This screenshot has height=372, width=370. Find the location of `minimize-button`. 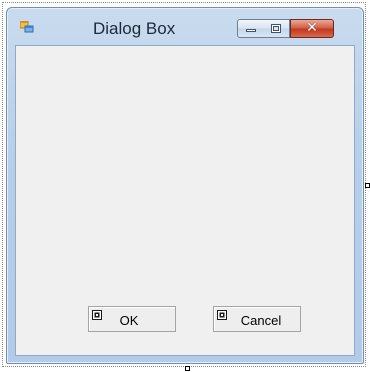

minimize-button is located at coordinates (250, 28).